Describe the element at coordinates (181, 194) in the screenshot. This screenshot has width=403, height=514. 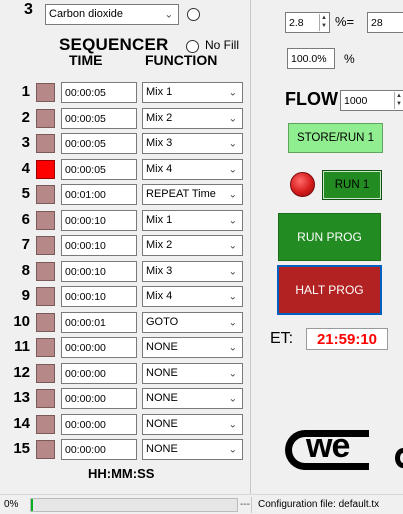
I see `row-function-value: REPEAT Time` at that location.